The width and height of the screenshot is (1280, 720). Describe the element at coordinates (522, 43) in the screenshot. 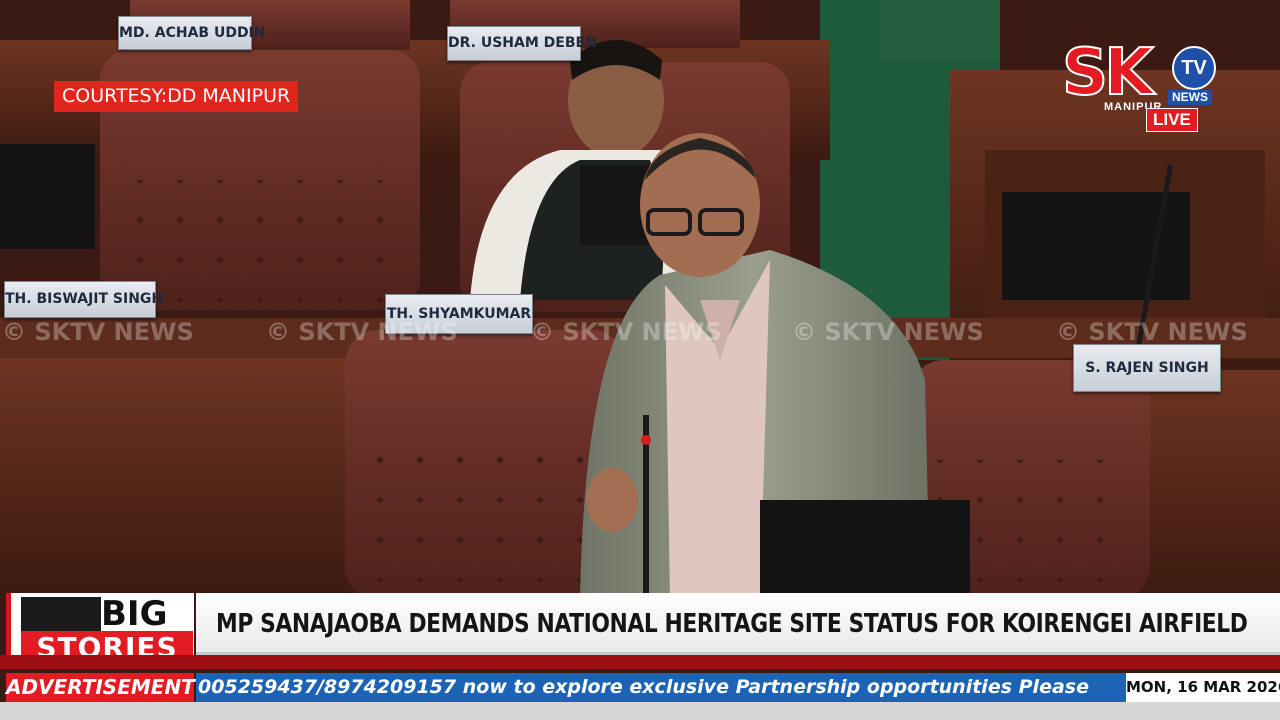

I see `nameplate-usham-deben: DR. USHAM DEBEN` at that location.